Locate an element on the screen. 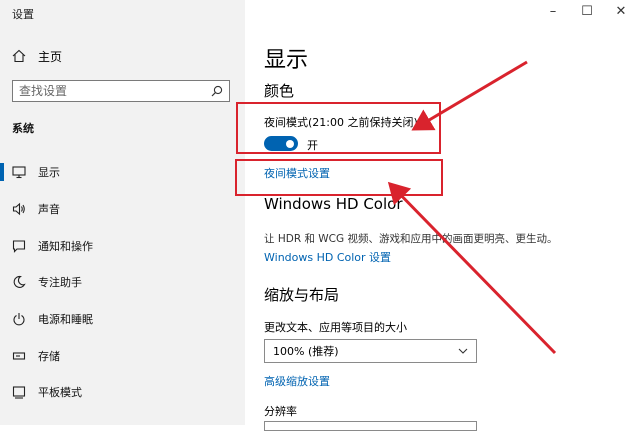 The height and width of the screenshot is (431, 640). color-heading: 颜色 is located at coordinates (279, 91).